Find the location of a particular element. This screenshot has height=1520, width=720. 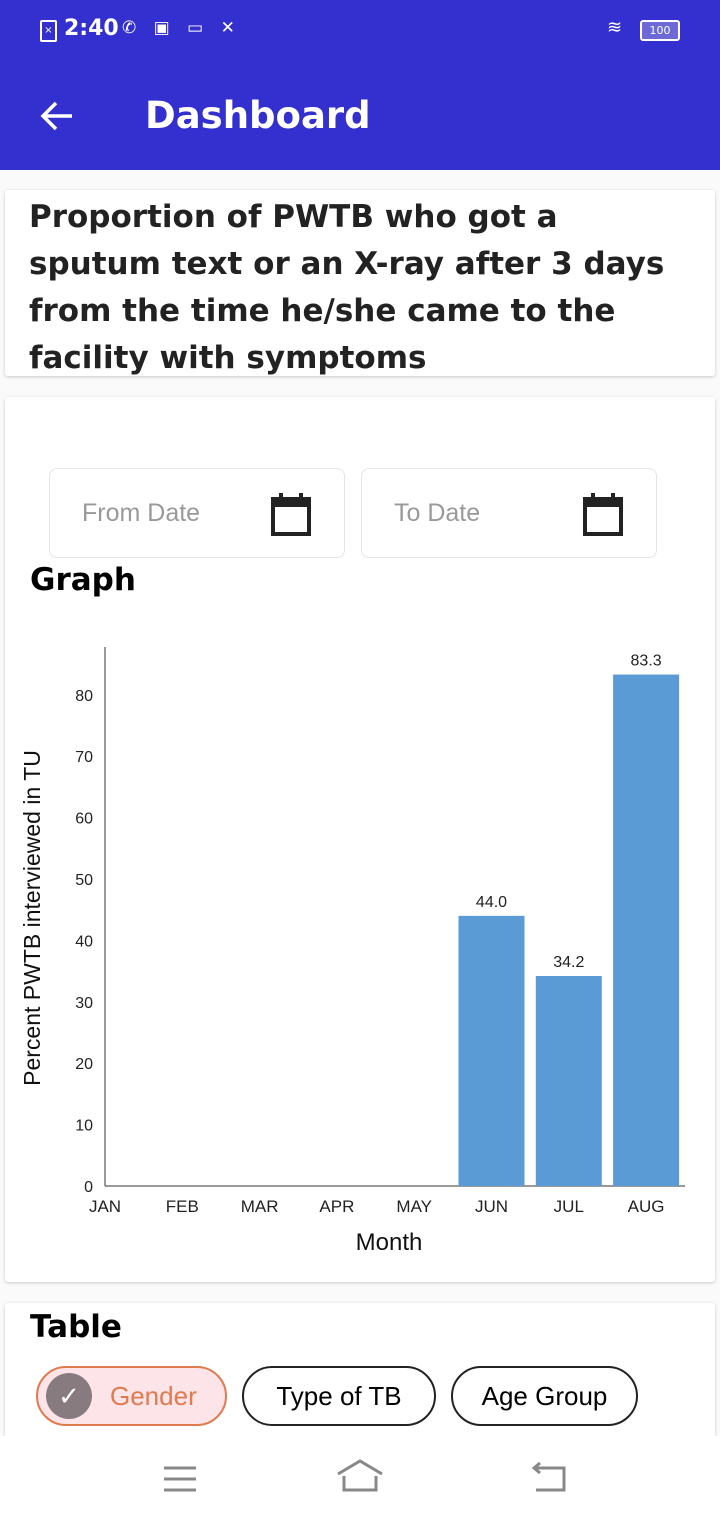

menu-icon is located at coordinates (180, 1479).